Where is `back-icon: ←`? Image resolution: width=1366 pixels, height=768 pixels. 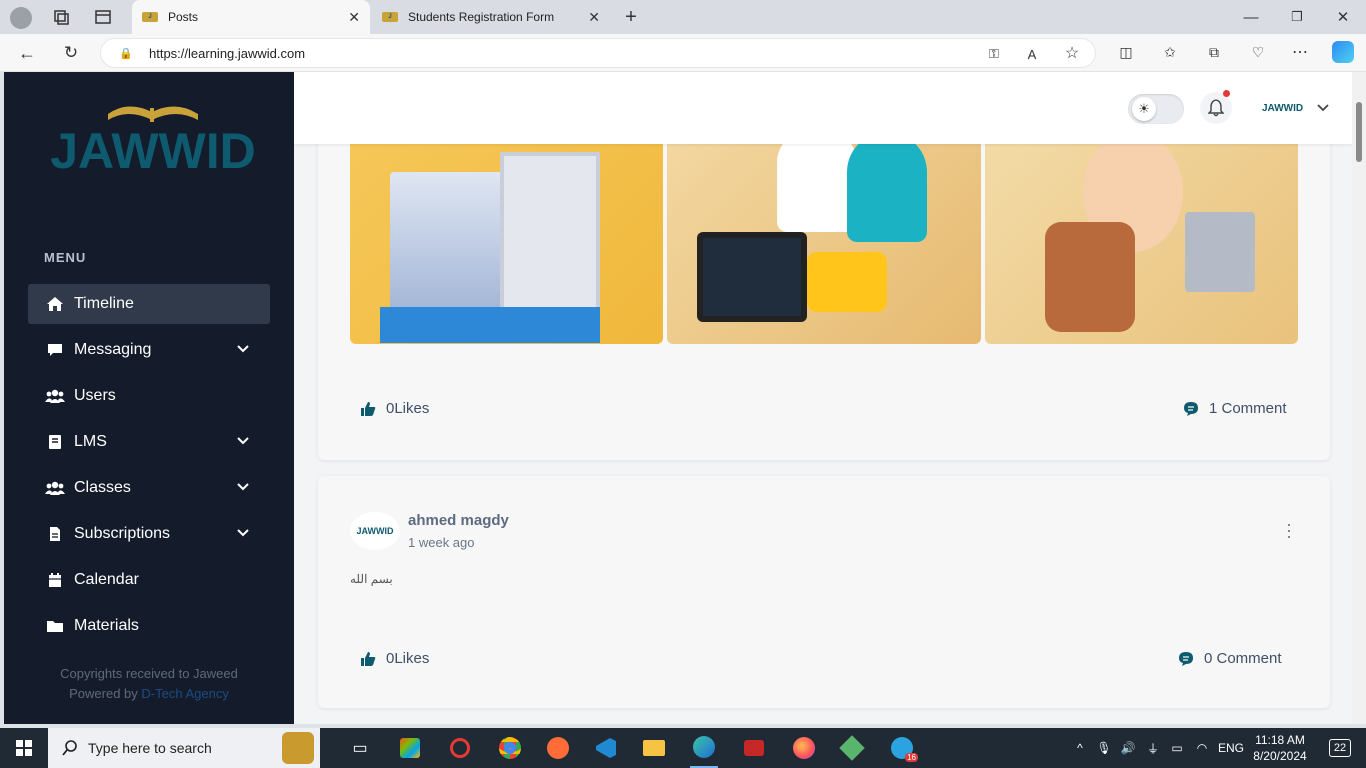
back-icon: ← is located at coordinates (27, 53).